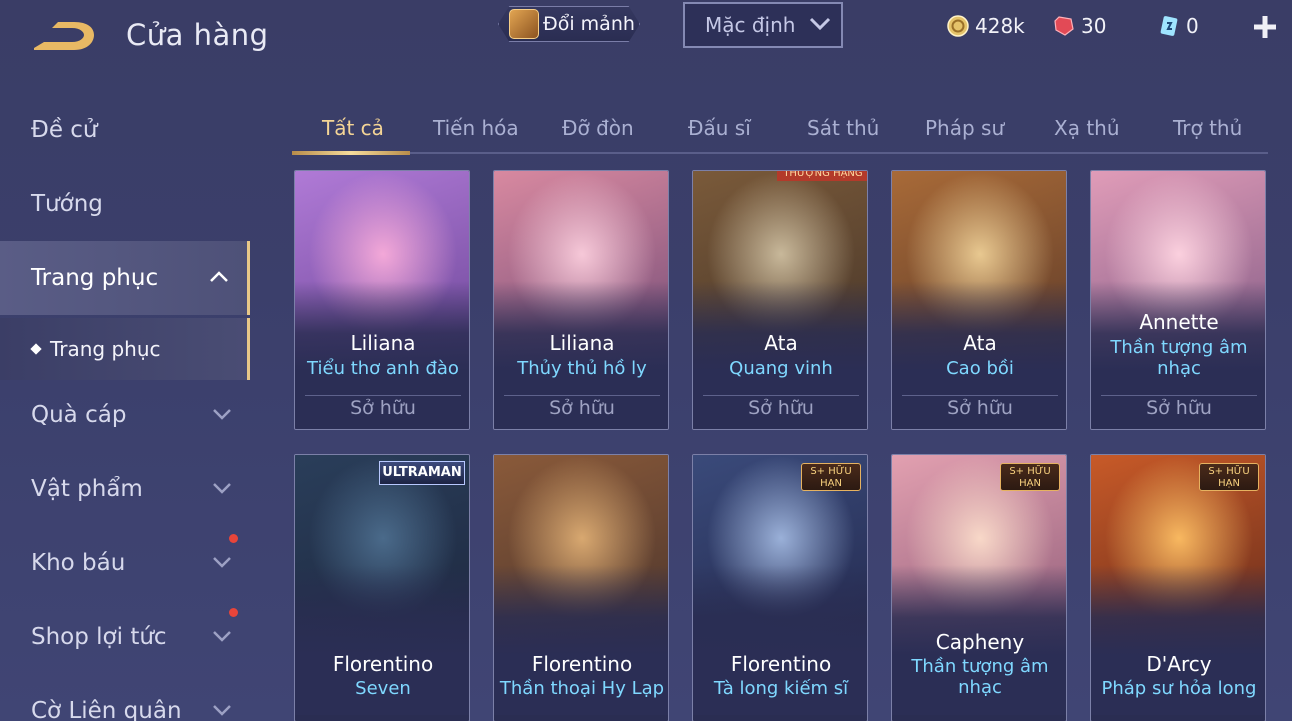 The height and width of the screenshot is (721, 1292). I want to click on skin-card: Liliana Tiểu thơ anh đào Sở hữu, so click(382, 300).